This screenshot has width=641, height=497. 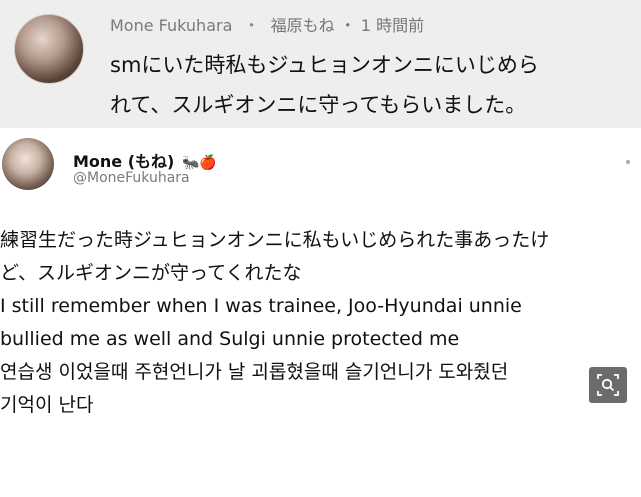 I want to click on comment-header: Mone Fukuhara ・ 福原もね ・ 1 時間前, so click(x=267, y=24).